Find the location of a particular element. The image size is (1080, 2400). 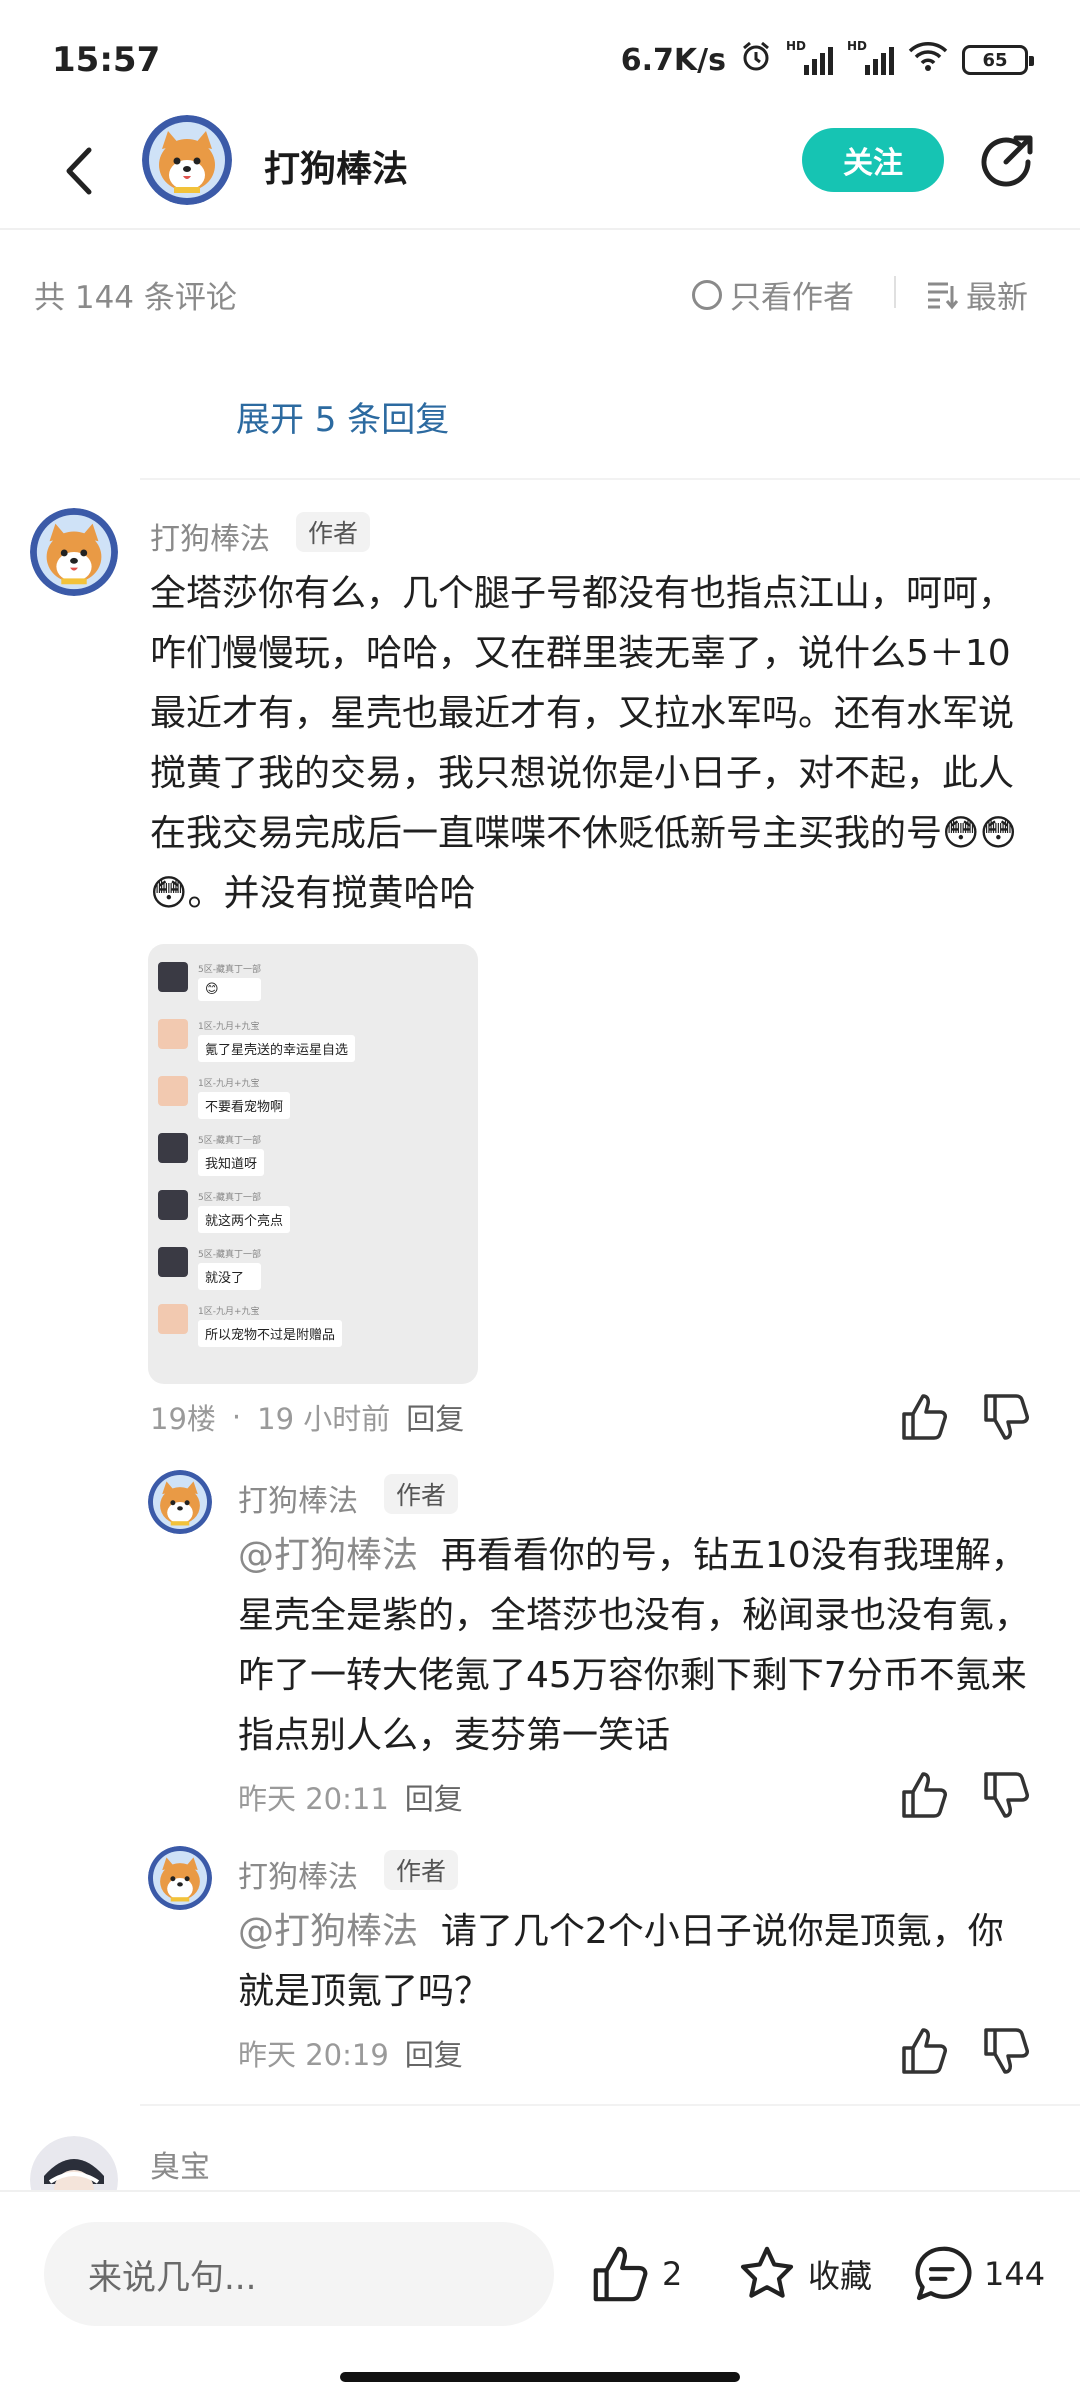

chat-bubble: 就这两个亮点 is located at coordinates (244, 1219).